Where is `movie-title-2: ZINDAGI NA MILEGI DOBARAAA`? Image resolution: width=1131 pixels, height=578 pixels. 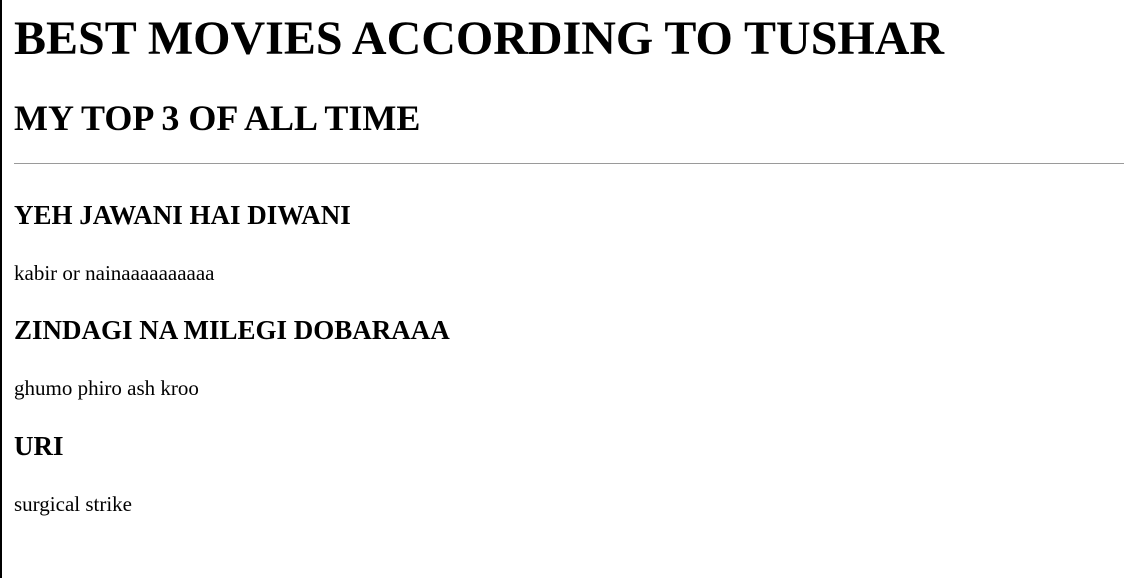
movie-title-2: ZINDAGI NA MILEGI DOBARAAA is located at coordinates (232, 330).